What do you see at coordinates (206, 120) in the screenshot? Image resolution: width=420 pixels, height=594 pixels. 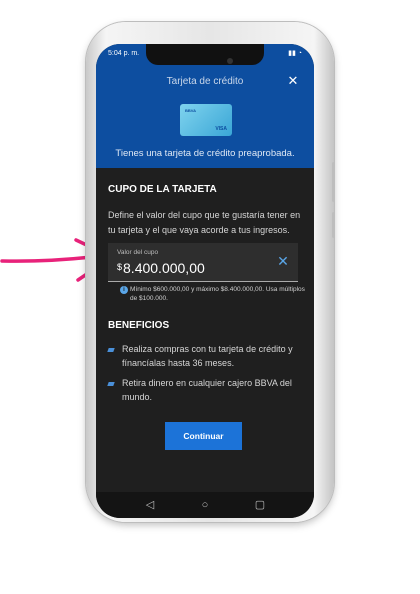 I see `credit-card-image: BBVA VISA` at bounding box center [206, 120].